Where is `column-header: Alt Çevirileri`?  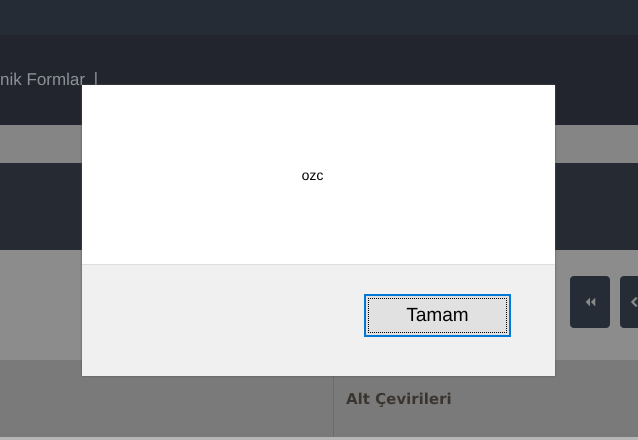 column-header: Alt Çevirileri is located at coordinates (399, 399).